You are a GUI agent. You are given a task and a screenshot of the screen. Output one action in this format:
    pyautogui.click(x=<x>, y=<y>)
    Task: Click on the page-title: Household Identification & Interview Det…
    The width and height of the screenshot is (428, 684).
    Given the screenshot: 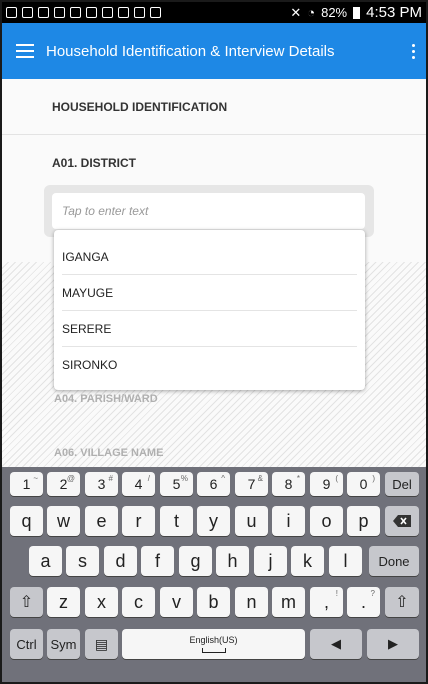 What is the action you would take?
    pyautogui.click(x=190, y=51)
    